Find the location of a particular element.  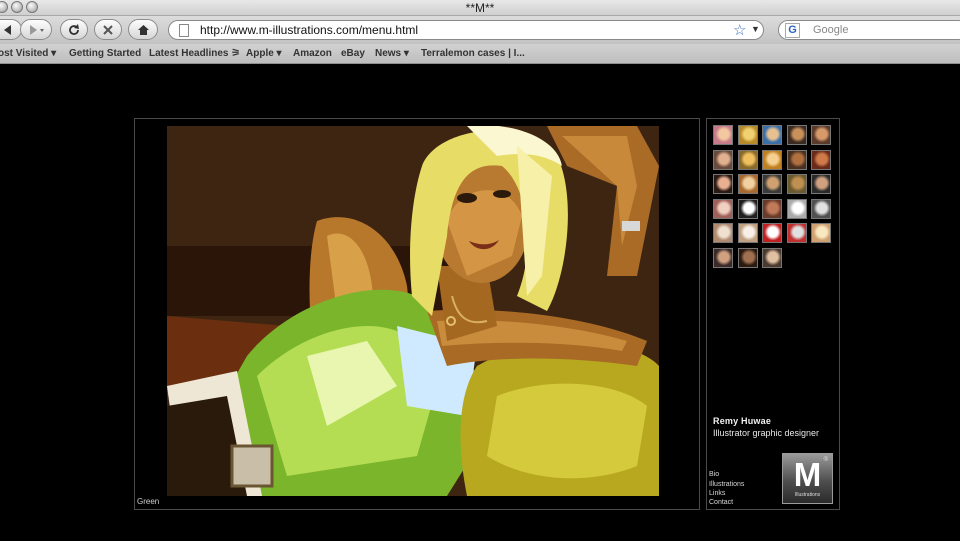

forward-button is located at coordinates (36, 29).